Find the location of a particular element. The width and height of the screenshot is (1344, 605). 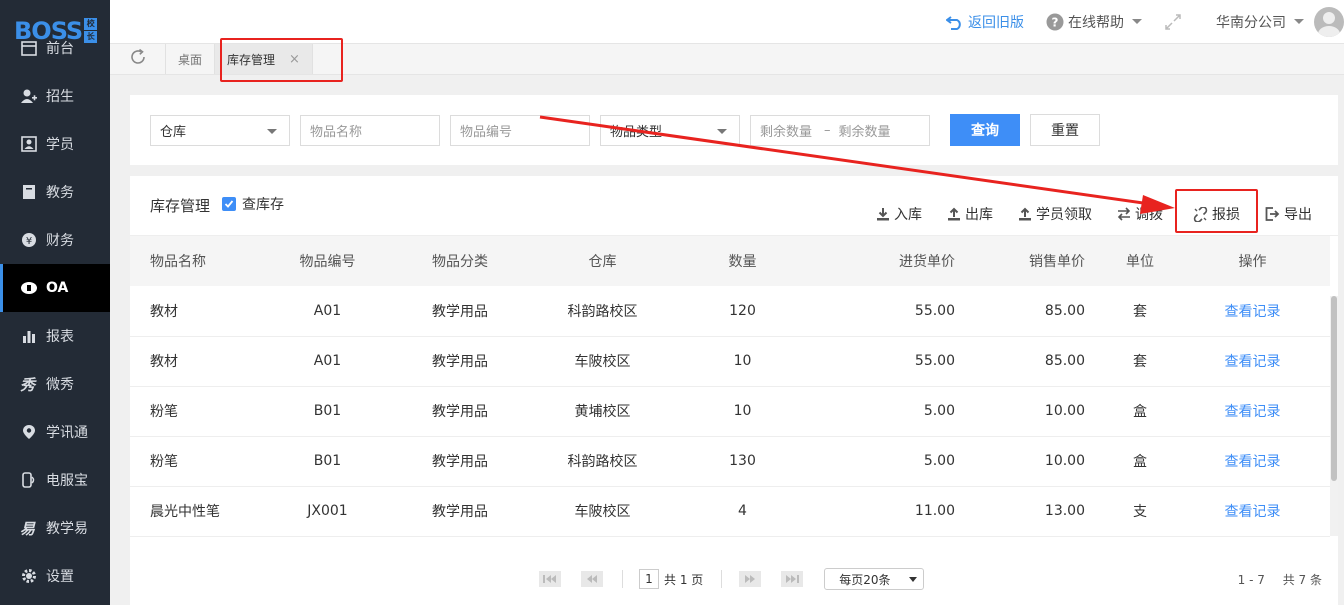

column-header: 物品名称 is located at coordinates (192, 261).